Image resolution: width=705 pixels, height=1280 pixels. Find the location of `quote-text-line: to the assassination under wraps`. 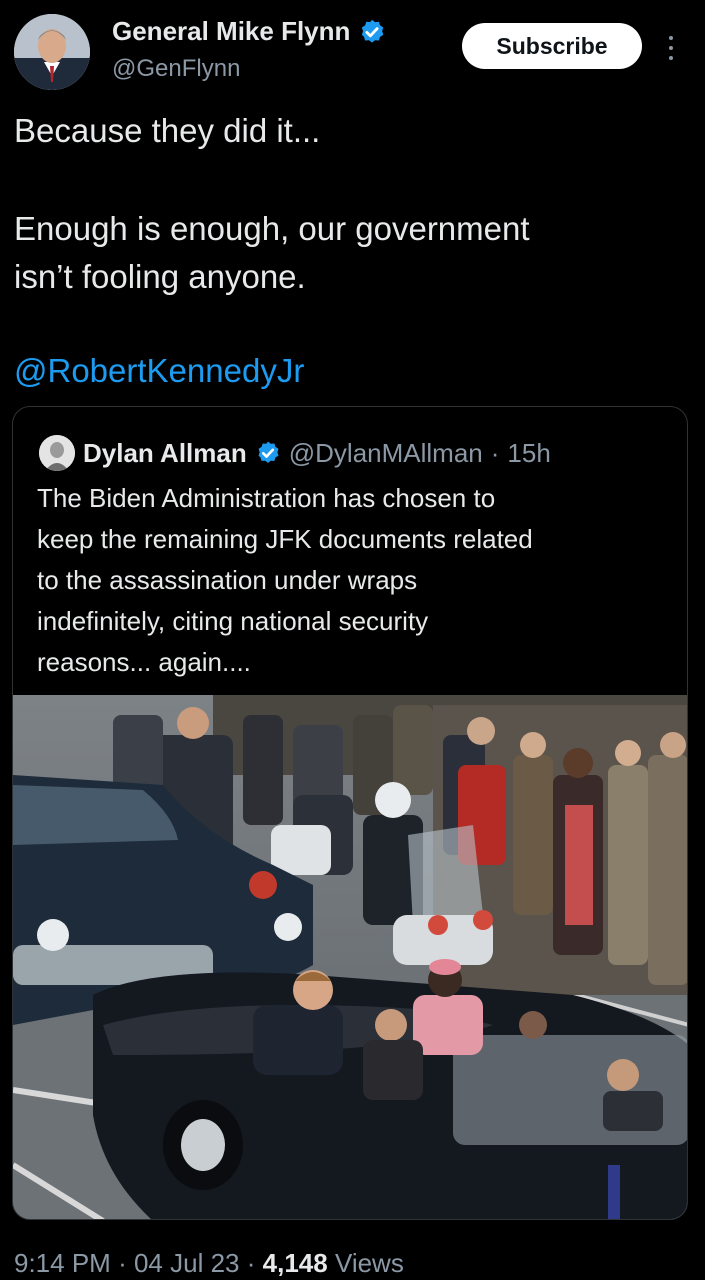

quote-text-line: to the assassination under wraps is located at coordinates (227, 580).